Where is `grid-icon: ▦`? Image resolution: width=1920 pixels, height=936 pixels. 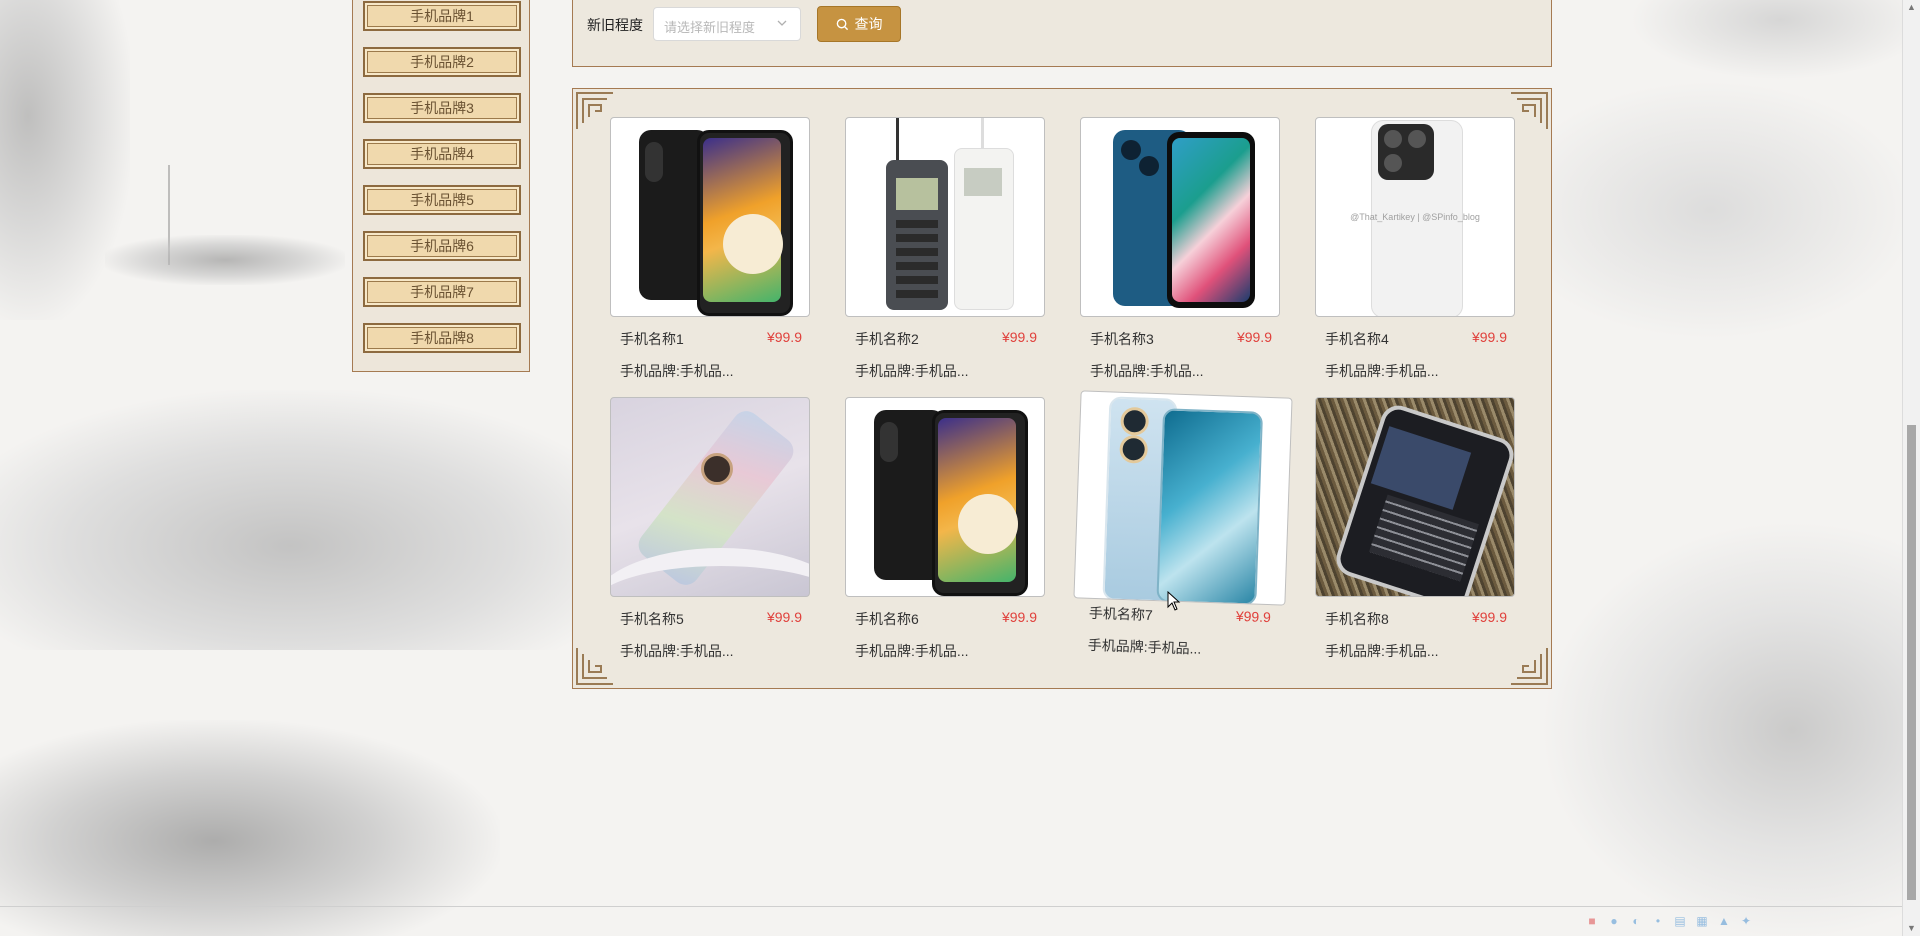 grid-icon: ▦ is located at coordinates (1702, 921).